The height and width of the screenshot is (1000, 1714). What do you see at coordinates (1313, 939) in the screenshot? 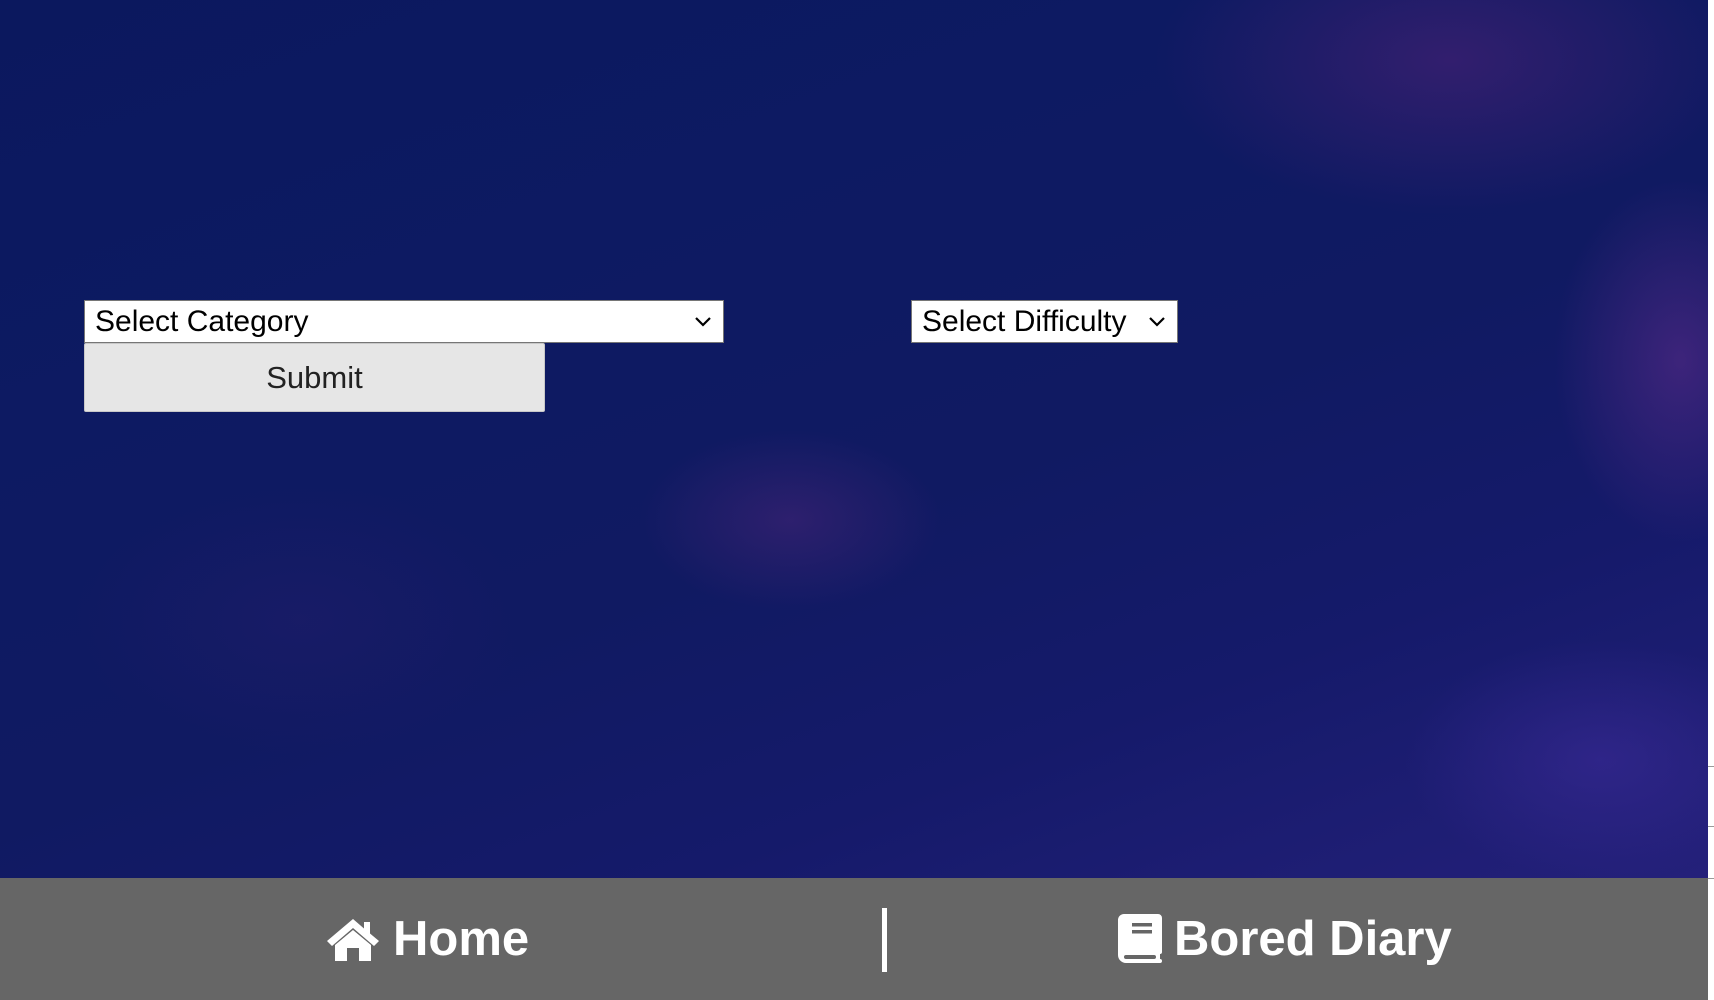
I see `nav-diary-label: Bored Diary` at bounding box center [1313, 939].